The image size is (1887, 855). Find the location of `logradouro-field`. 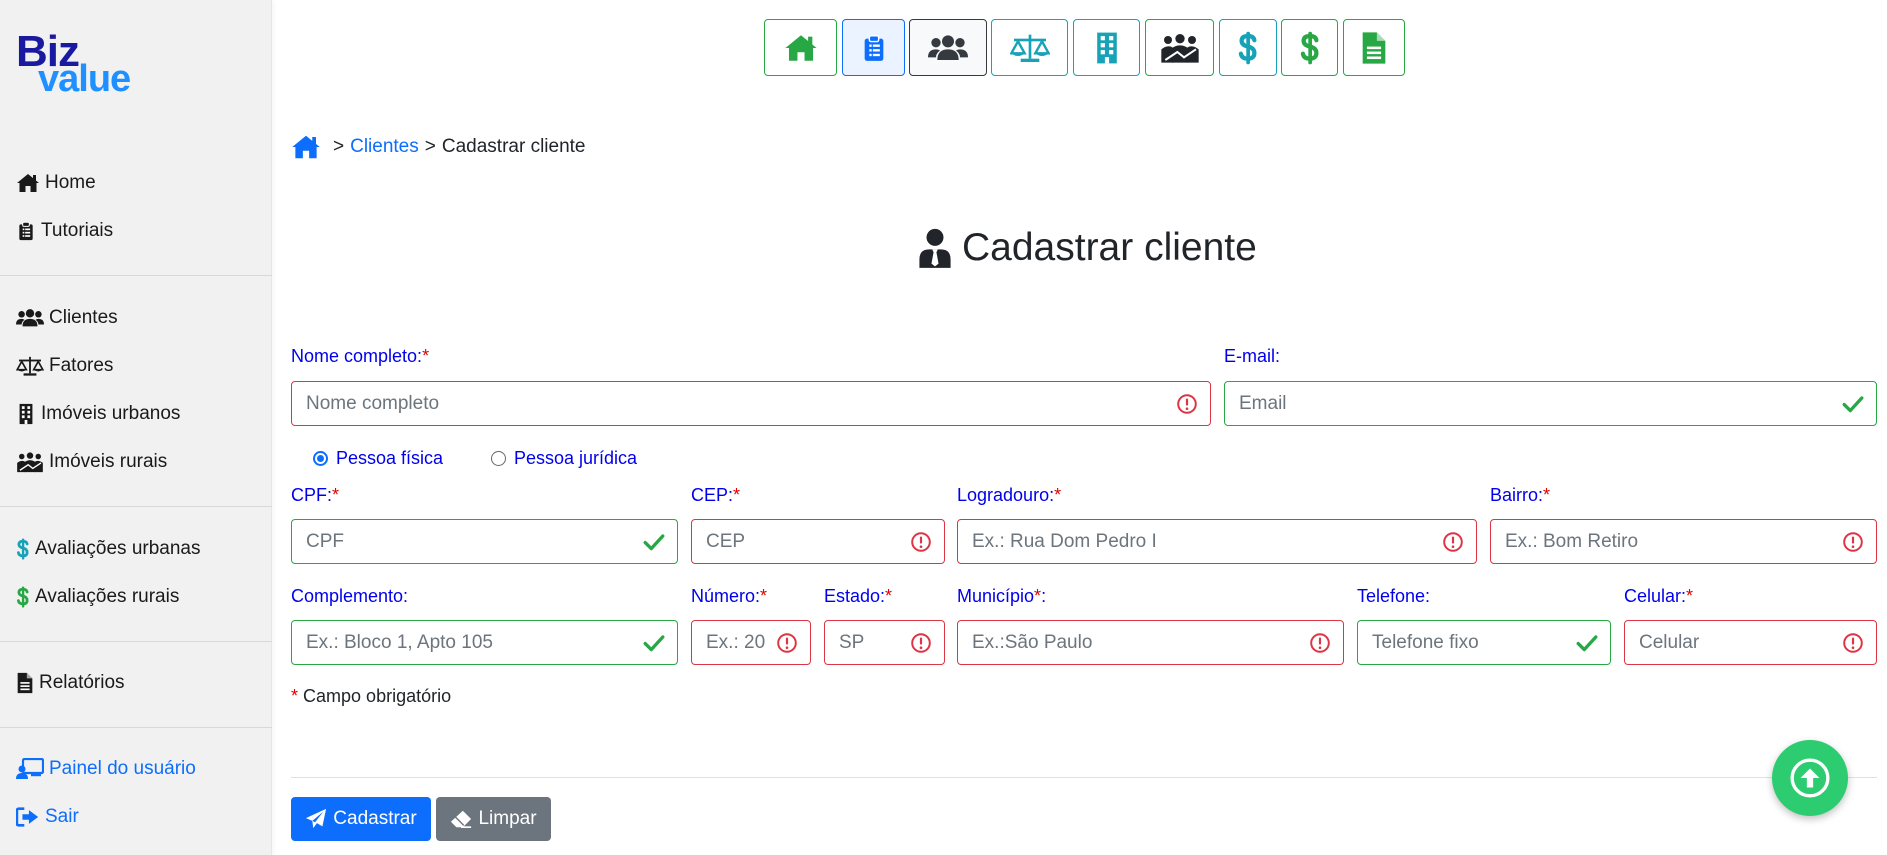

logradouro-field is located at coordinates (1217, 541).